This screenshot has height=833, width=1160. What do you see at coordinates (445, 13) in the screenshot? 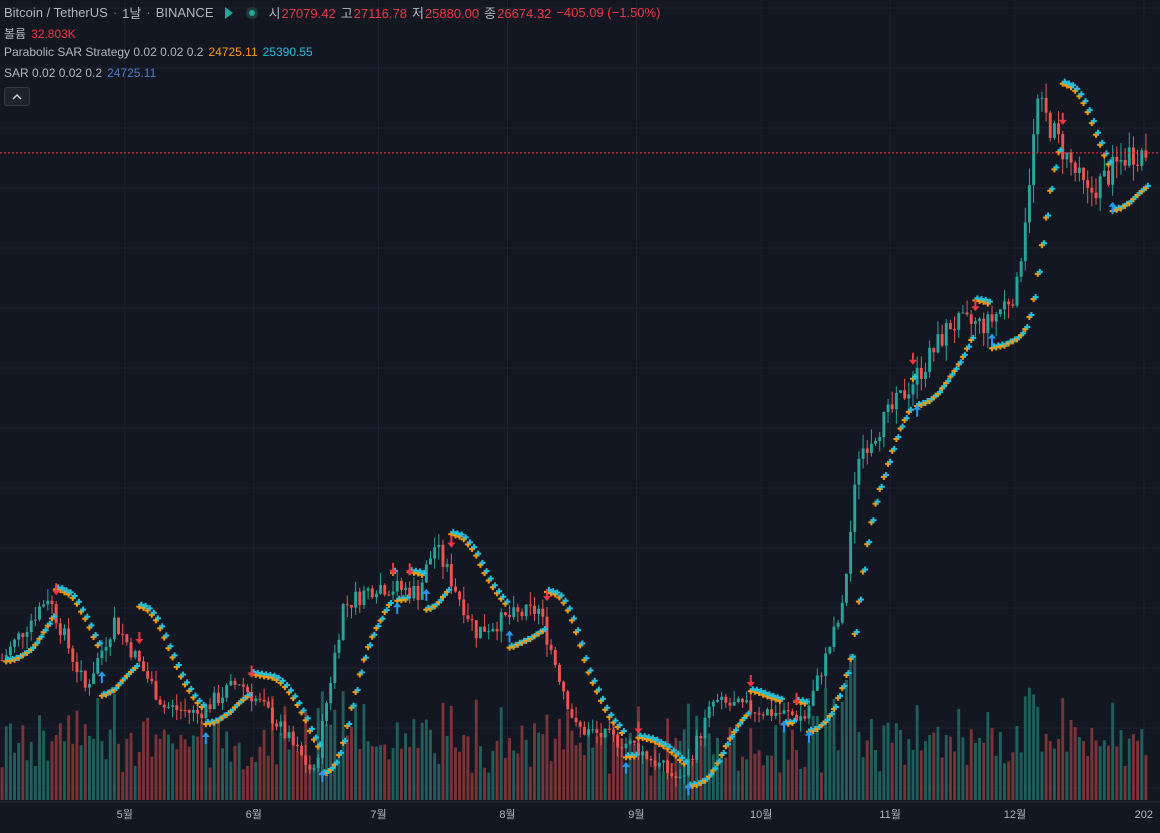
I see `ohlc-low: 저25880.00` at bounding box center [445, 13].